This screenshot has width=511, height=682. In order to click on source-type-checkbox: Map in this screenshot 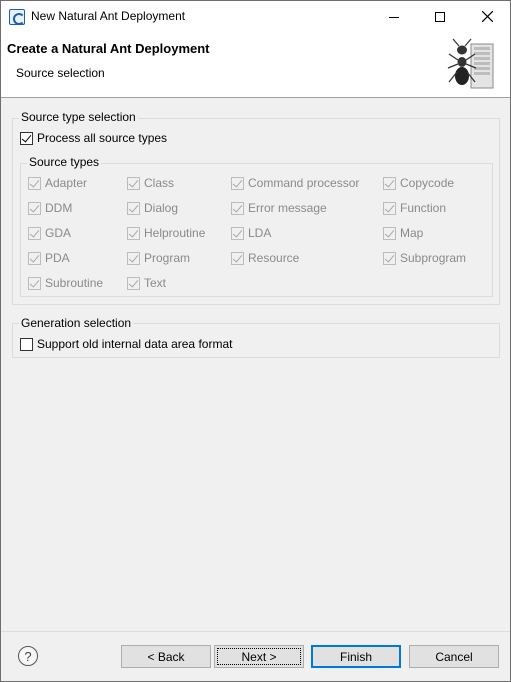, I will do `click(403, 233)`.